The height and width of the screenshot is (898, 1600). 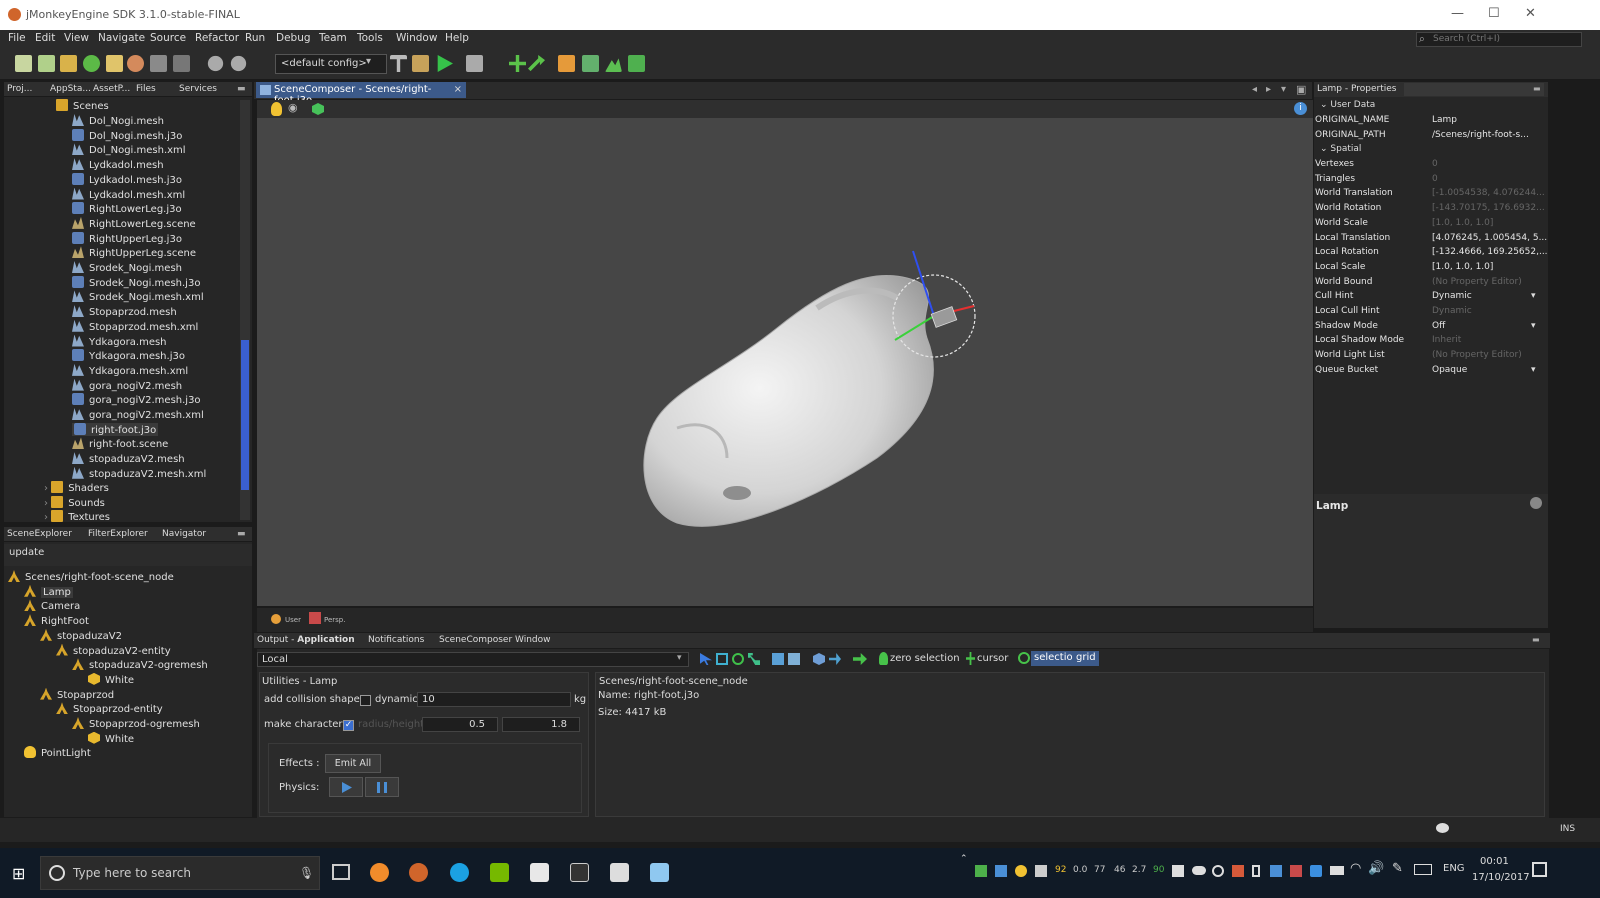 What do you see at coordinates (1452, 296) in the screenshot?
I see `property-value: Dynamic` at bounding box center [1452, 296].